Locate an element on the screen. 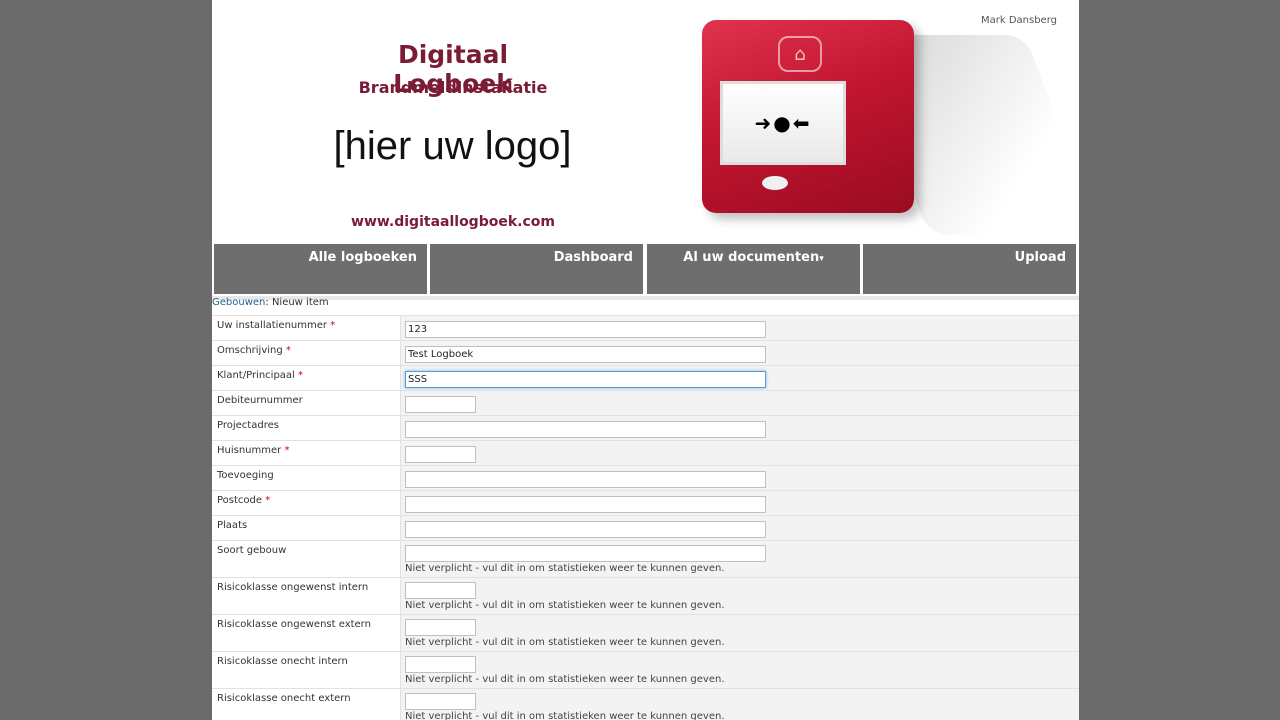 The width and height of the screenshot is (1280, 720). plaats-input is located at coordinates (585, 529).